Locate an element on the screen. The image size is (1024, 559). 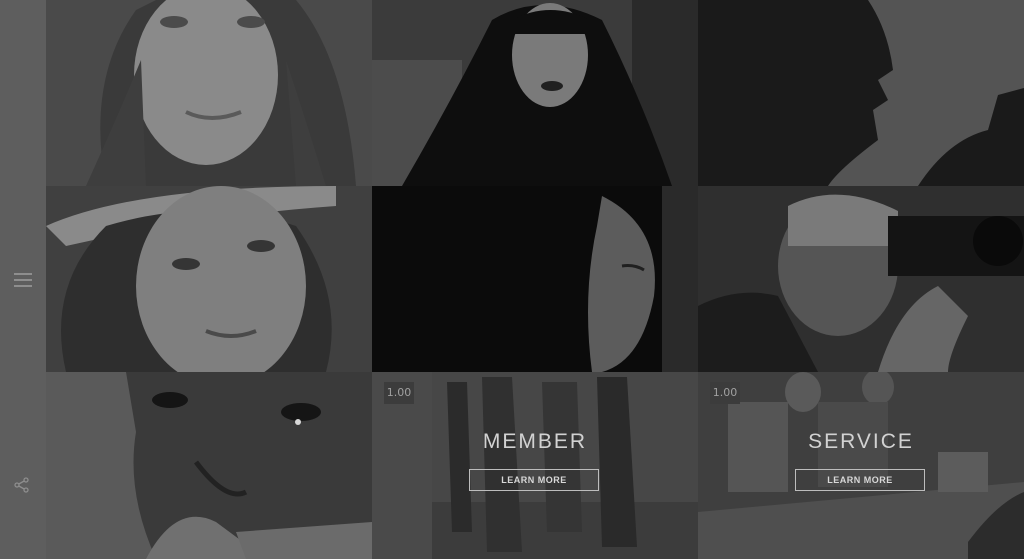
photo-people-at-meeting-table is located at coordinates (861, 465).